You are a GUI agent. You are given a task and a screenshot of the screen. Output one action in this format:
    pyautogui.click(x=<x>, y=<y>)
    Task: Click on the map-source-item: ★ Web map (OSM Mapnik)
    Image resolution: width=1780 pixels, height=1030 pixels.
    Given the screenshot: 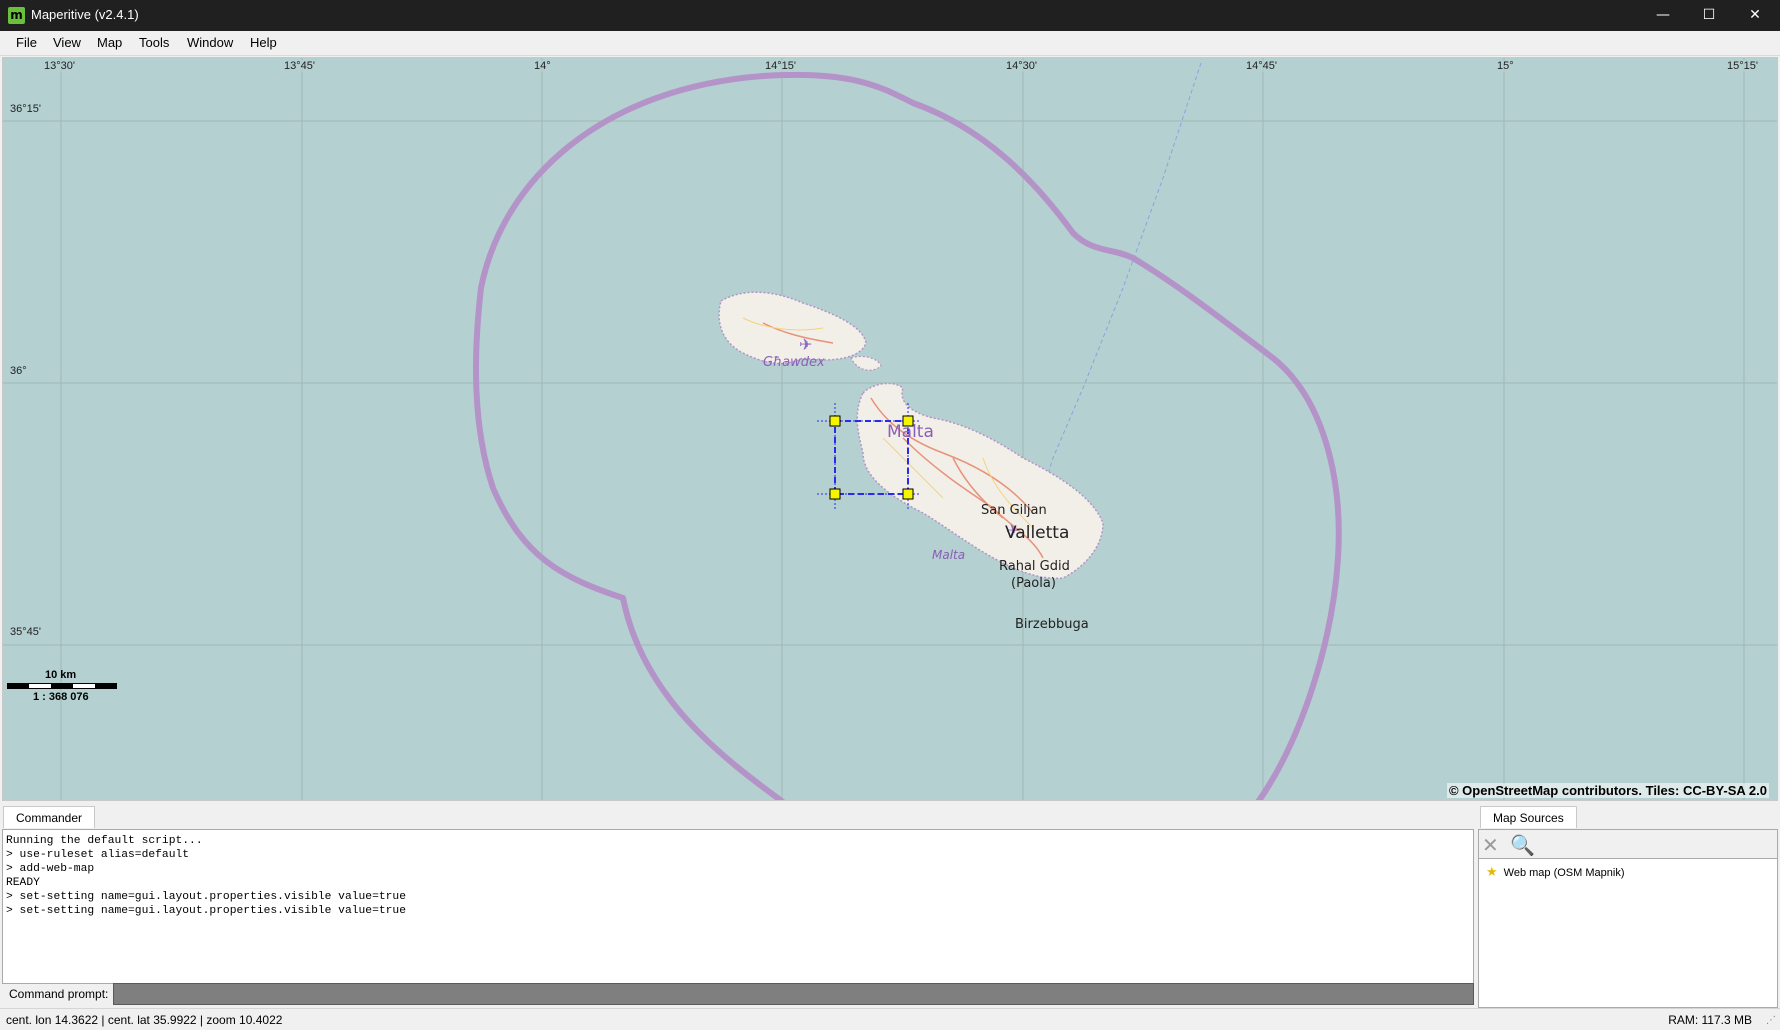 What is the action you would take?
    pyautogui.click(x=1555, y=872)
    